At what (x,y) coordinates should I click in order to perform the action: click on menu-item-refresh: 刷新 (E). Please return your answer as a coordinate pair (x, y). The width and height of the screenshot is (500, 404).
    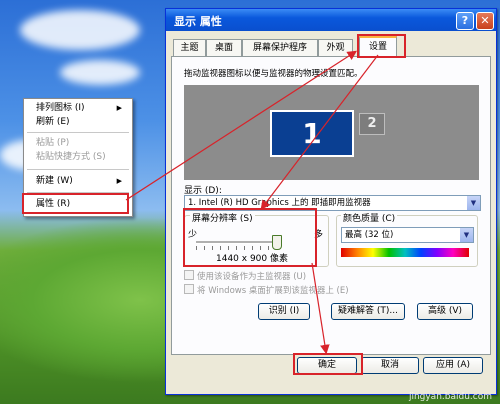
    Looking at the image, I should click on (53, 122).